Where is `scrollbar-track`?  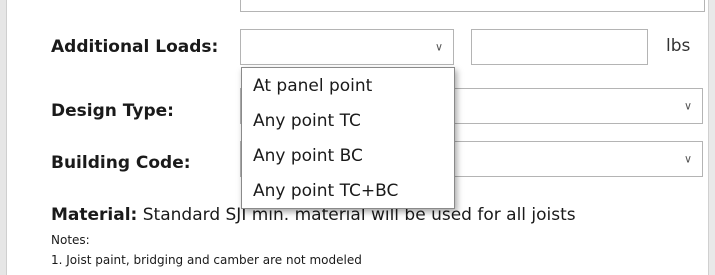
scrollbar-track is located at coordinates (711, 137).